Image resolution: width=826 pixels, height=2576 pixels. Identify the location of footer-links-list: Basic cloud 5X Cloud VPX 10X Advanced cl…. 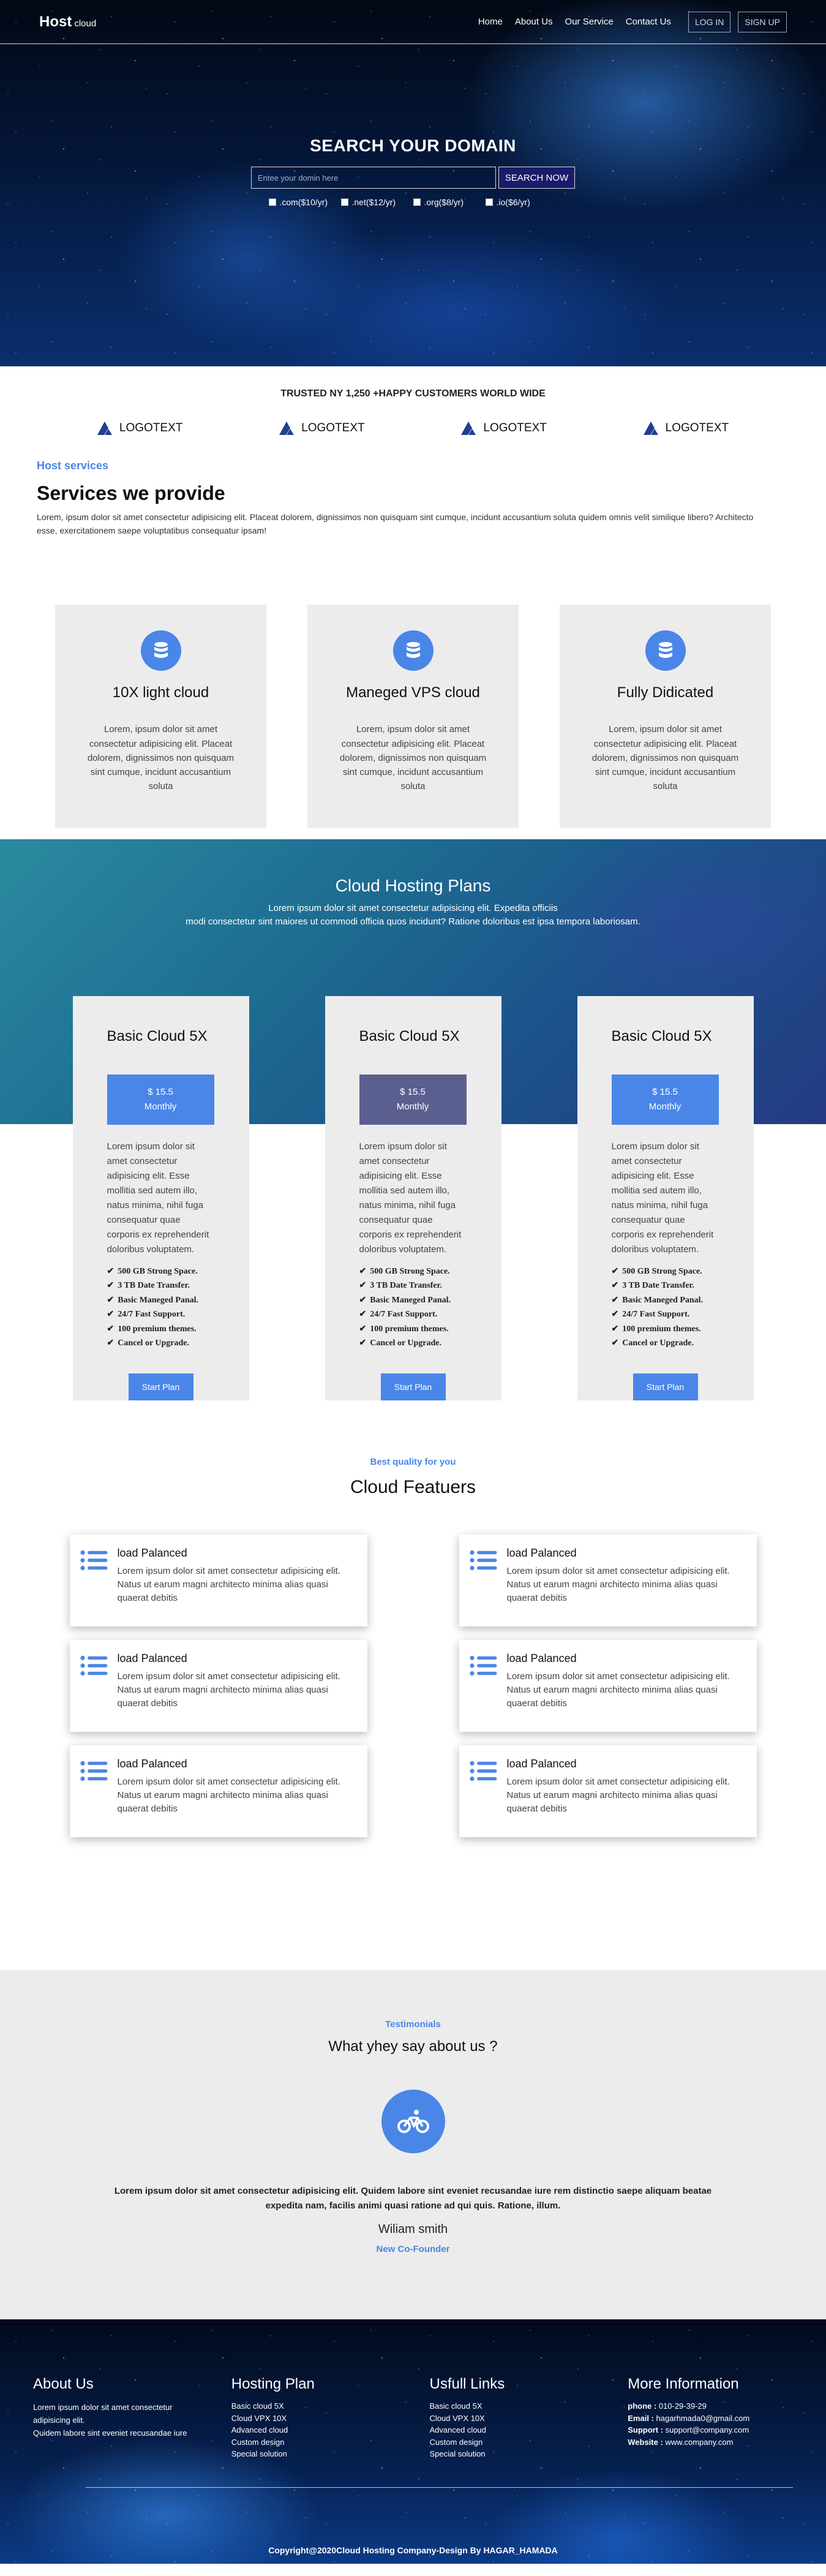
(529, 2430).